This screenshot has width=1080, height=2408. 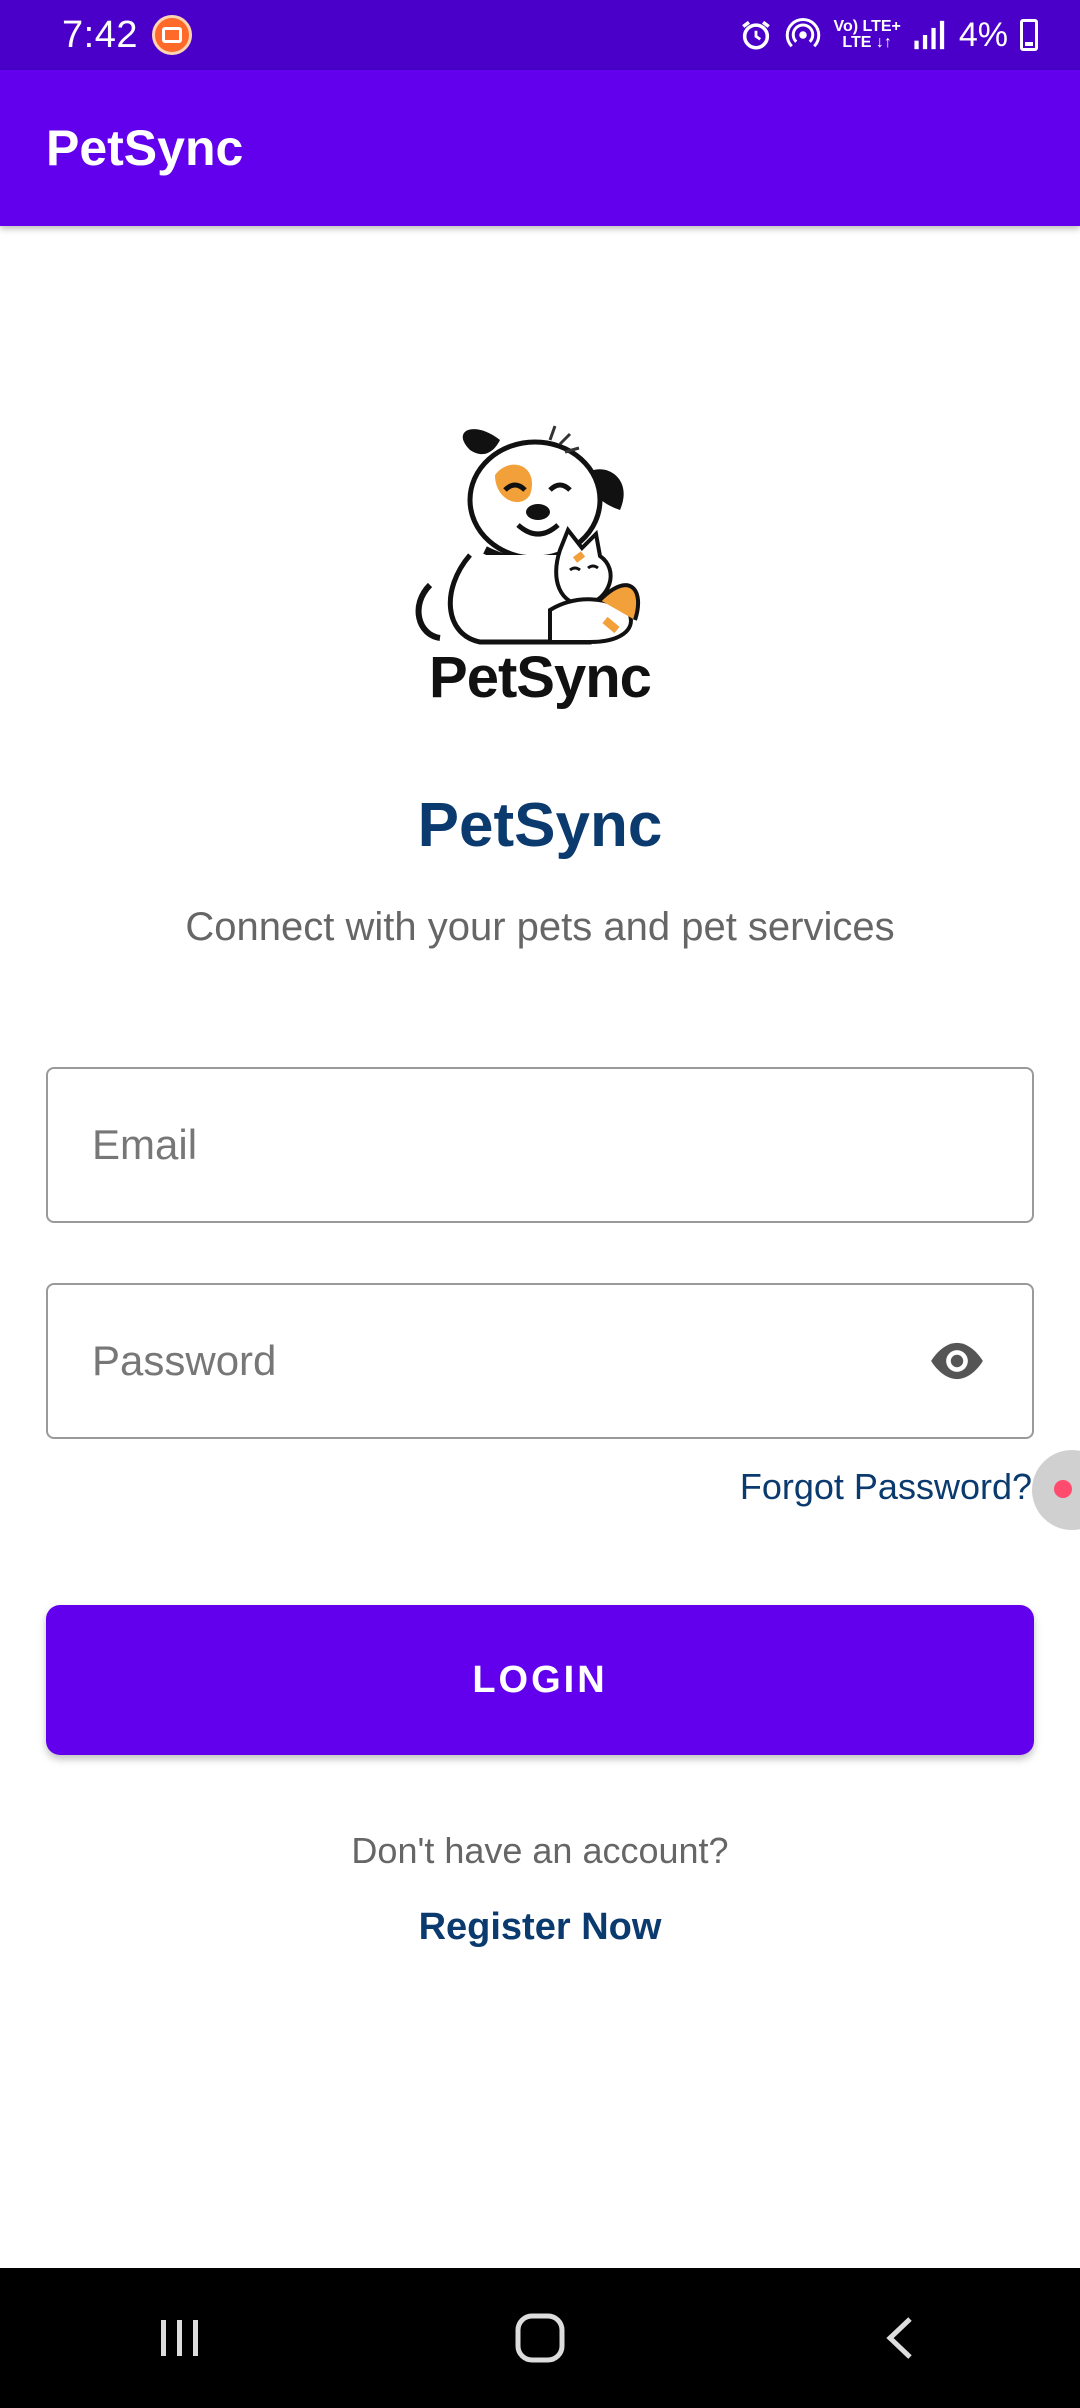 I want to click on recents-icon, so click(x=180, y=2338).